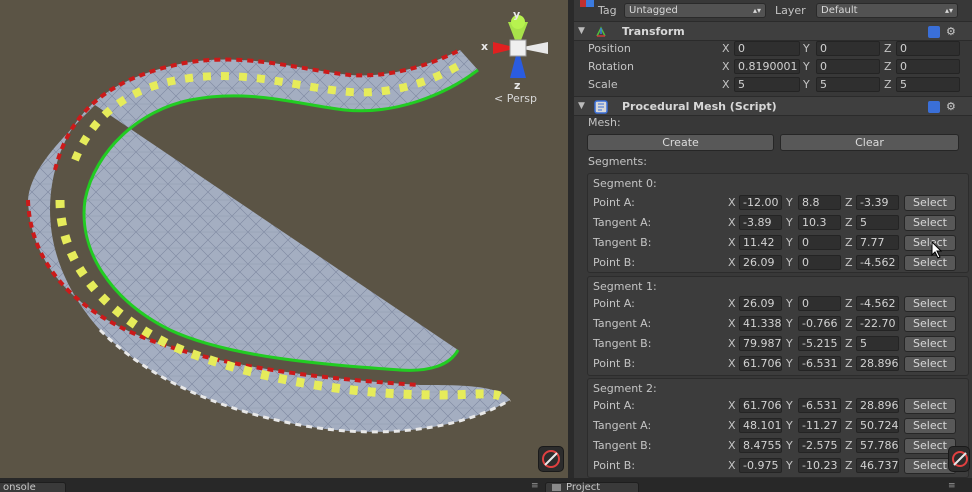 The height and width of the screenshot is (492, 972). Describe the element at coordinates (515, 98) in the screenshot. I see `perspective-toggle: < Persp` at that location.